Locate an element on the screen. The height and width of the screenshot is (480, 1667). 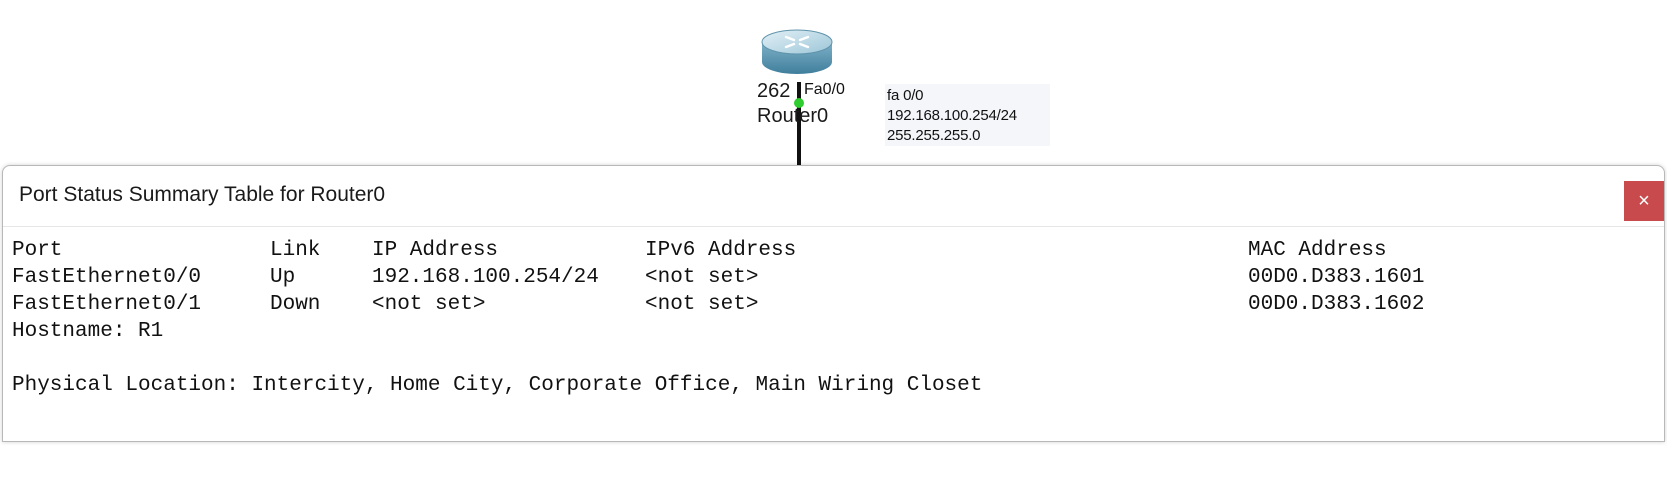
cell-mac-address: 00D0.D383.1601 is located at coordinates (1336, 277).